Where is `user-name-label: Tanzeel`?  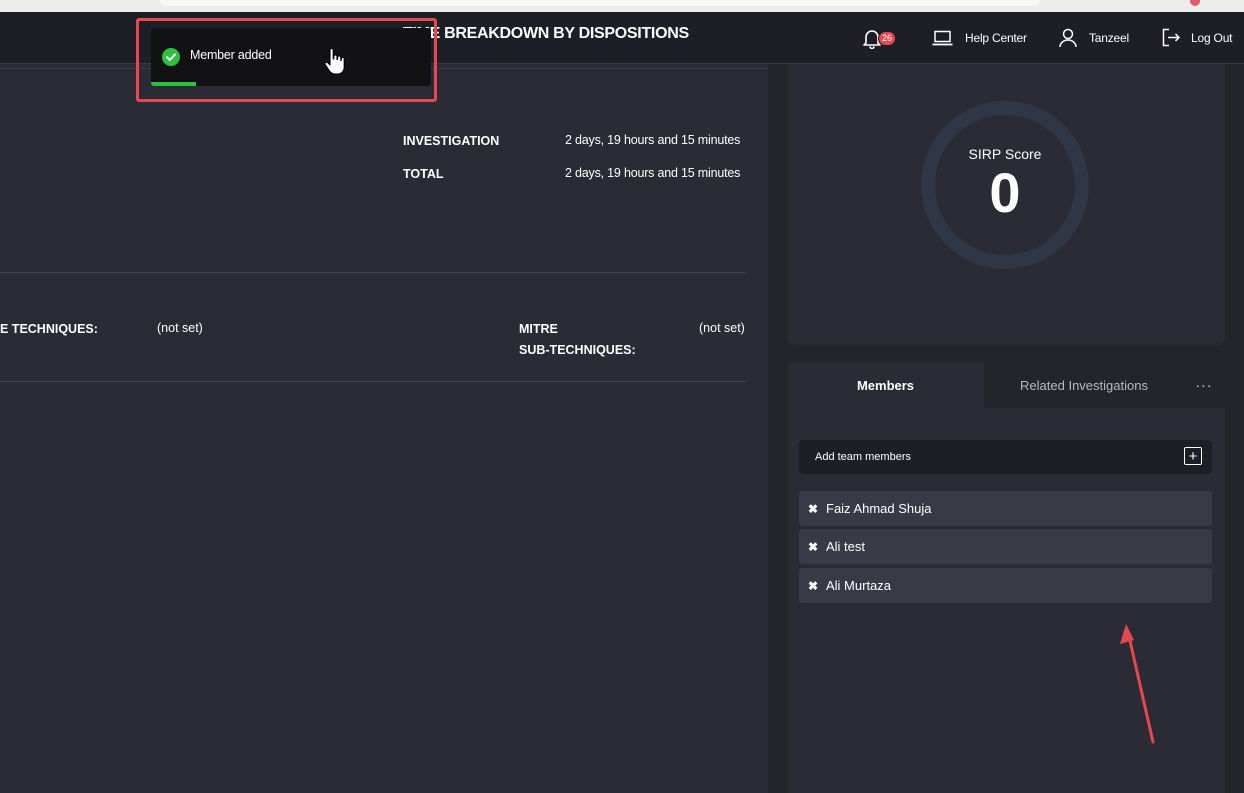
user-name-label: Tanzeel is located at coordinates (1109, 37).